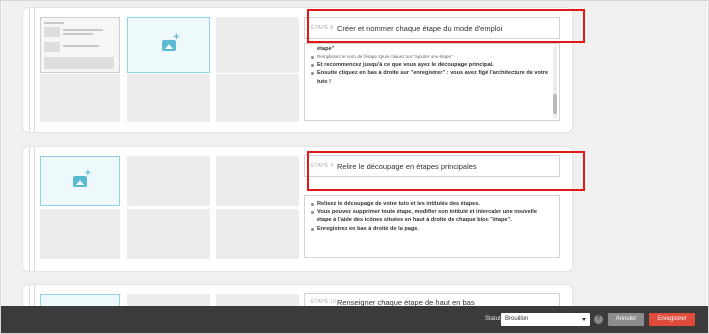 Image resolution: width=709 pixels, height=334 pixels. I want to click on status-label: Statut, so click(493, 319).